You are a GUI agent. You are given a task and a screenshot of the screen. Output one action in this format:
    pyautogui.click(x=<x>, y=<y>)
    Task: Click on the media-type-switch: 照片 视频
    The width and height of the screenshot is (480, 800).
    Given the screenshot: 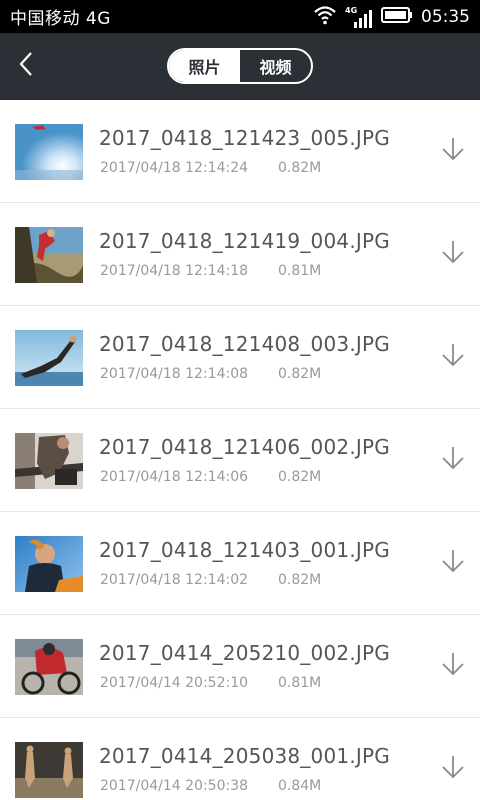 What is the action you would take?
    pyautogui.click(x=240, y=66)
    